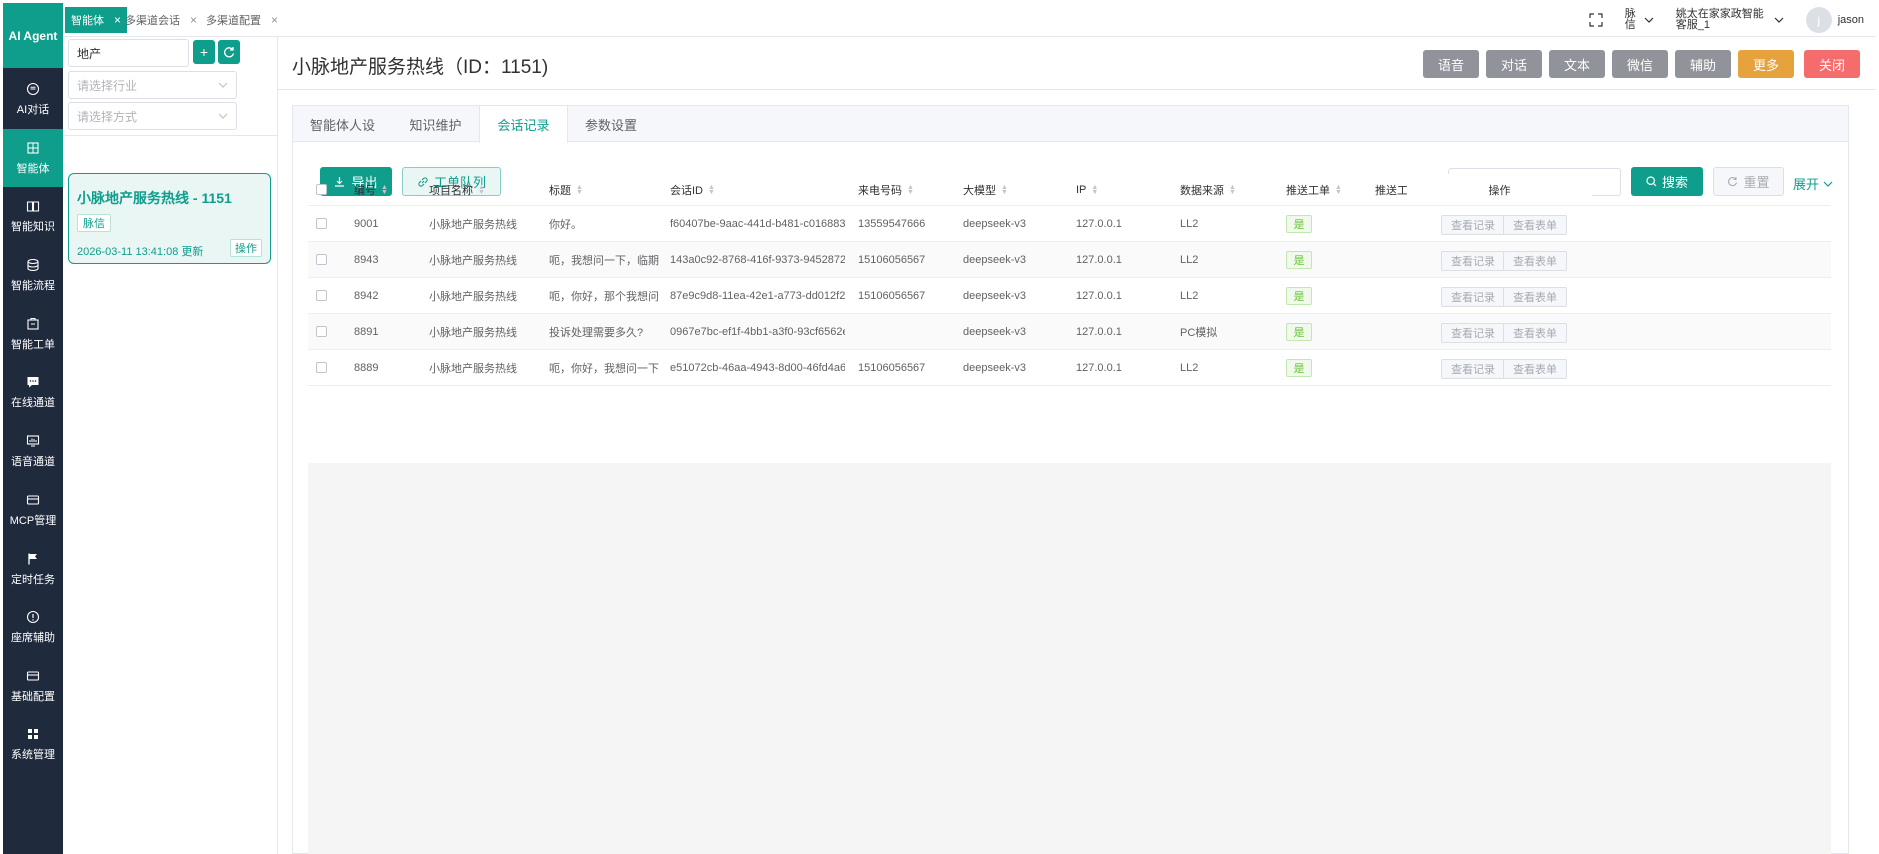 The width and height of the screenshot is (1879, 854). Describe the element at coordinates (371, 189) in the screenshot. I see `col-id: 编号 ▲ ▼` at that location.